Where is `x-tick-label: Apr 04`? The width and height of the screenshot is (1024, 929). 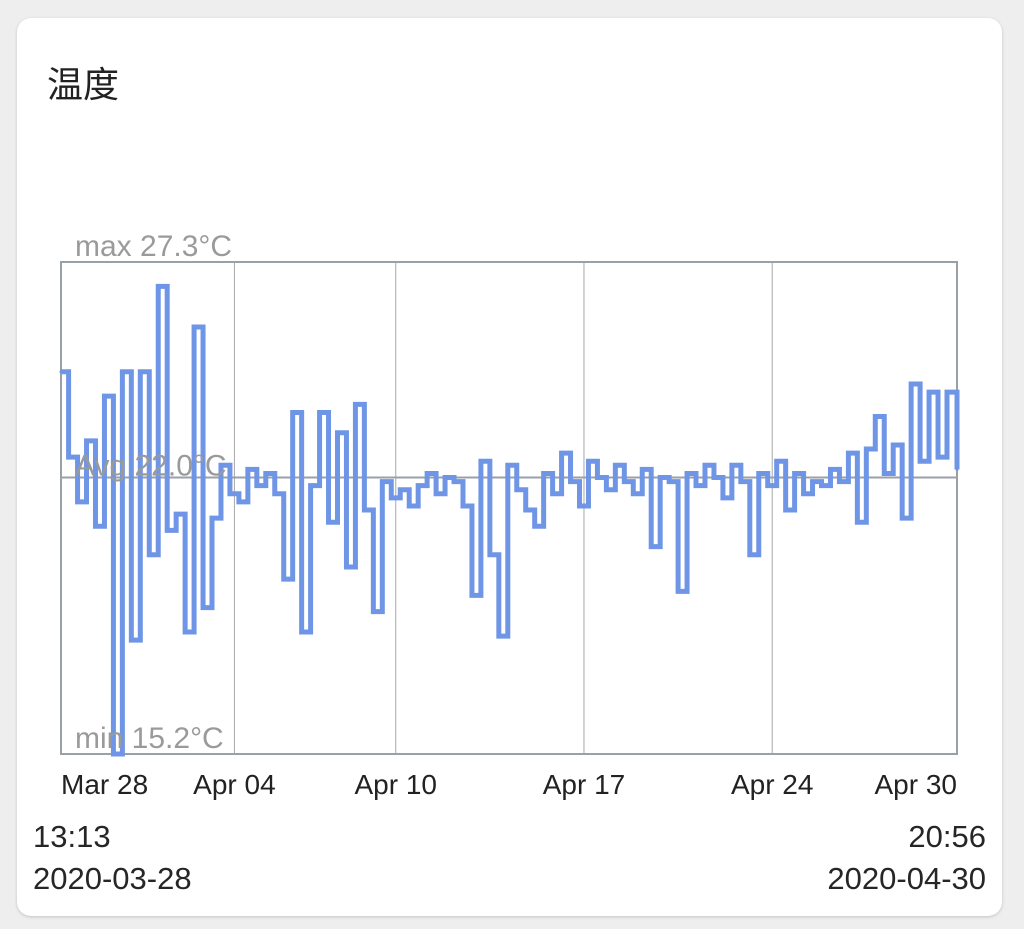
x-tick-label: Apr 04 is located at coordinates (234, 784).